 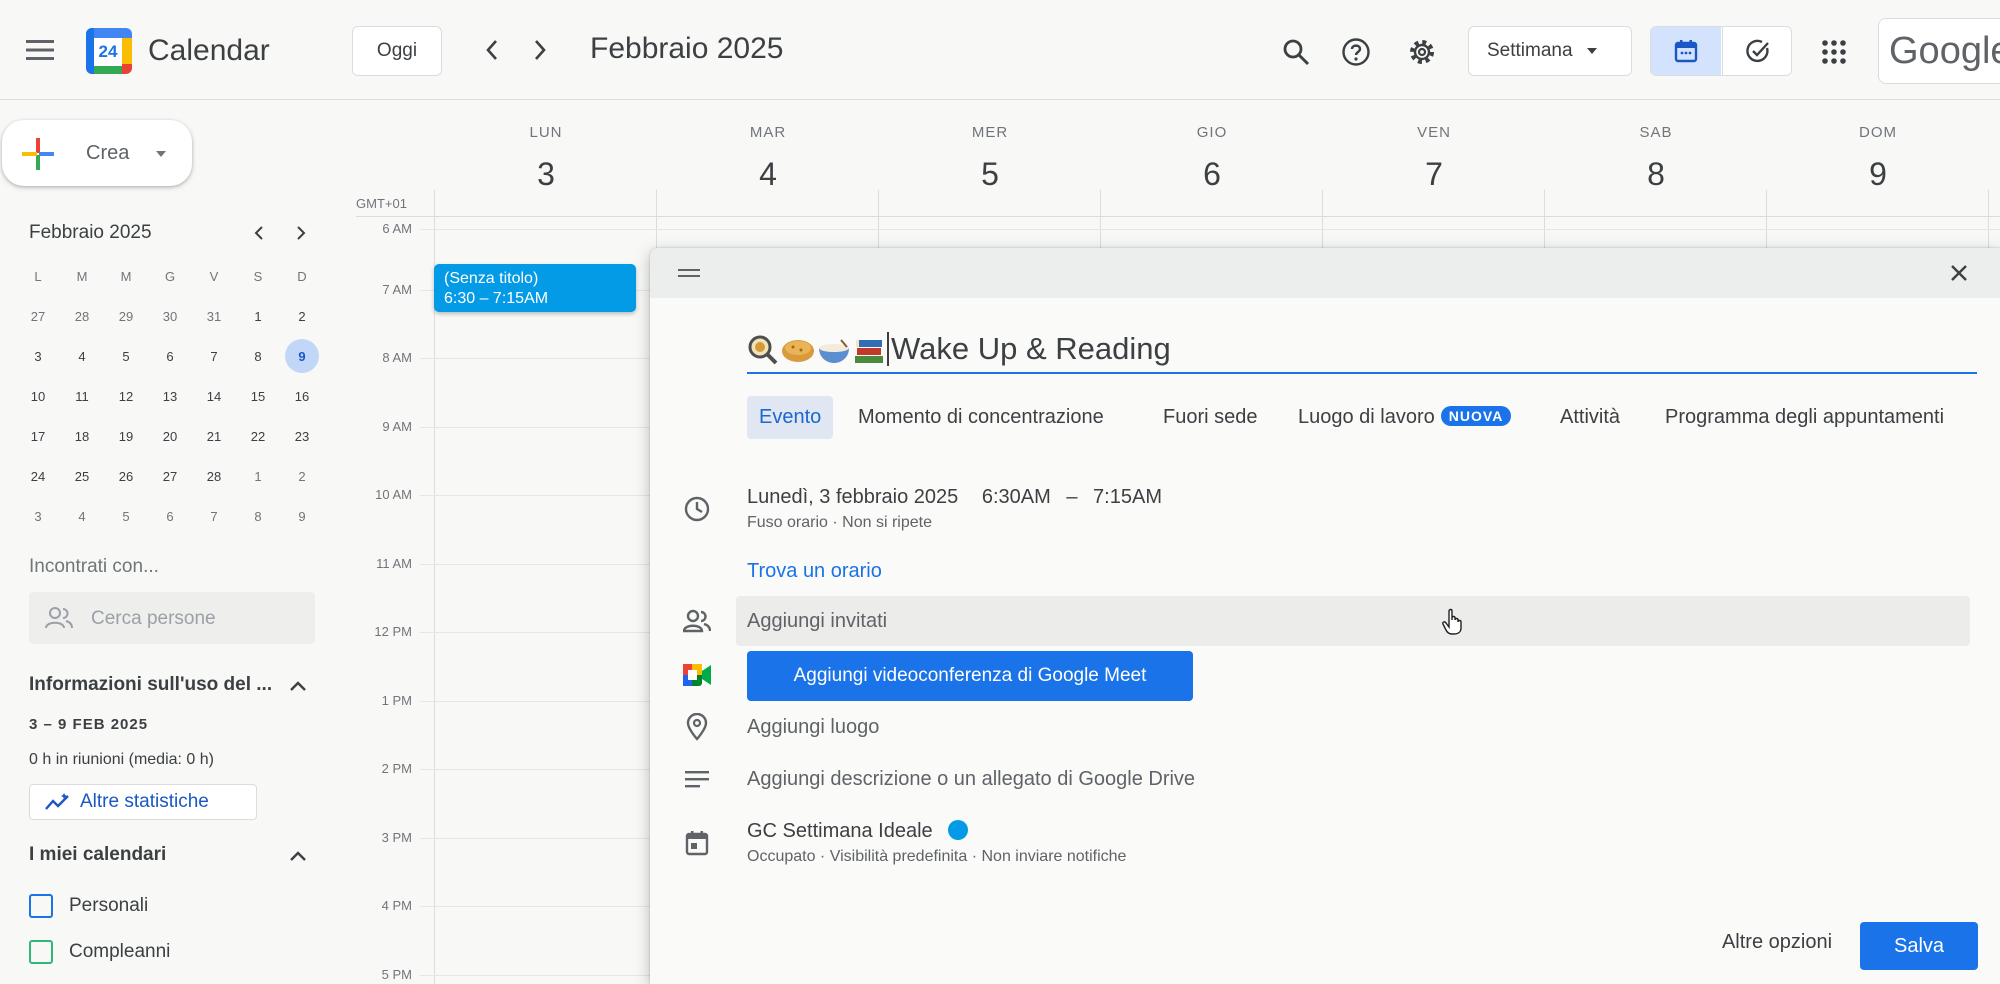 I want to click on mini-day-cell: 17, so click(x=38, y=436).